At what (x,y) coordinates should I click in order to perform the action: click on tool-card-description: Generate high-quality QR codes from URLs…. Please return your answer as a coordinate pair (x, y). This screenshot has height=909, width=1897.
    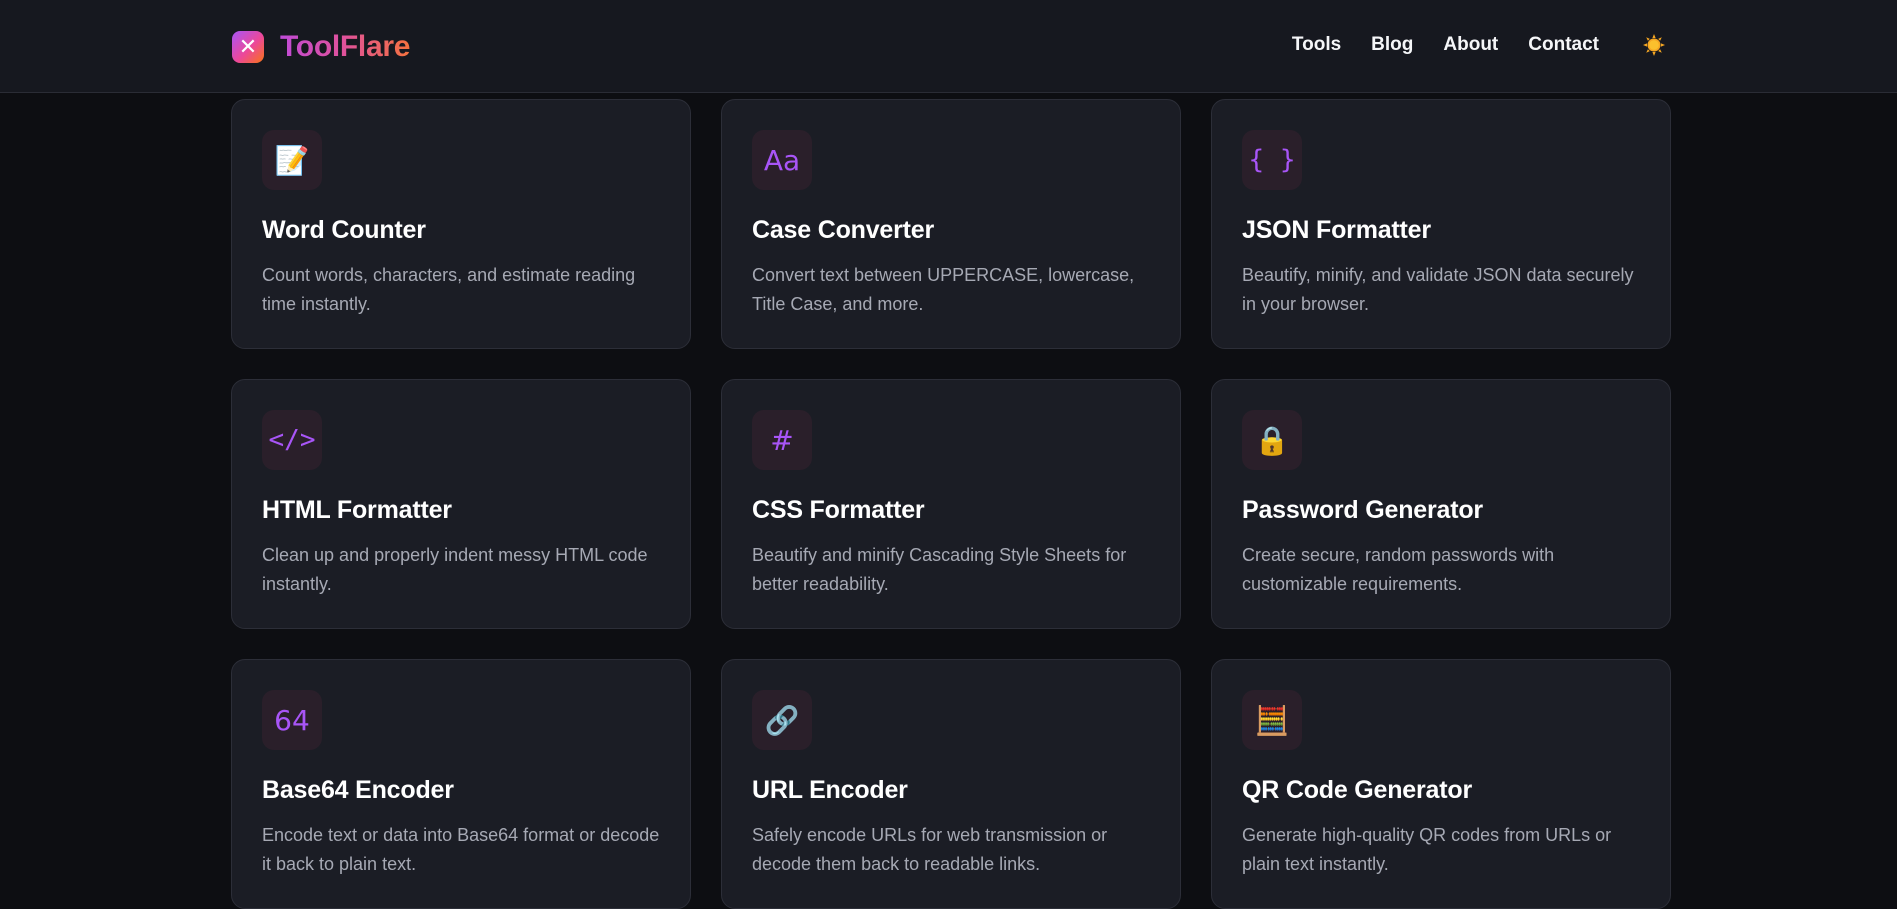
    Looking at the image, I should click on (1427, 849).